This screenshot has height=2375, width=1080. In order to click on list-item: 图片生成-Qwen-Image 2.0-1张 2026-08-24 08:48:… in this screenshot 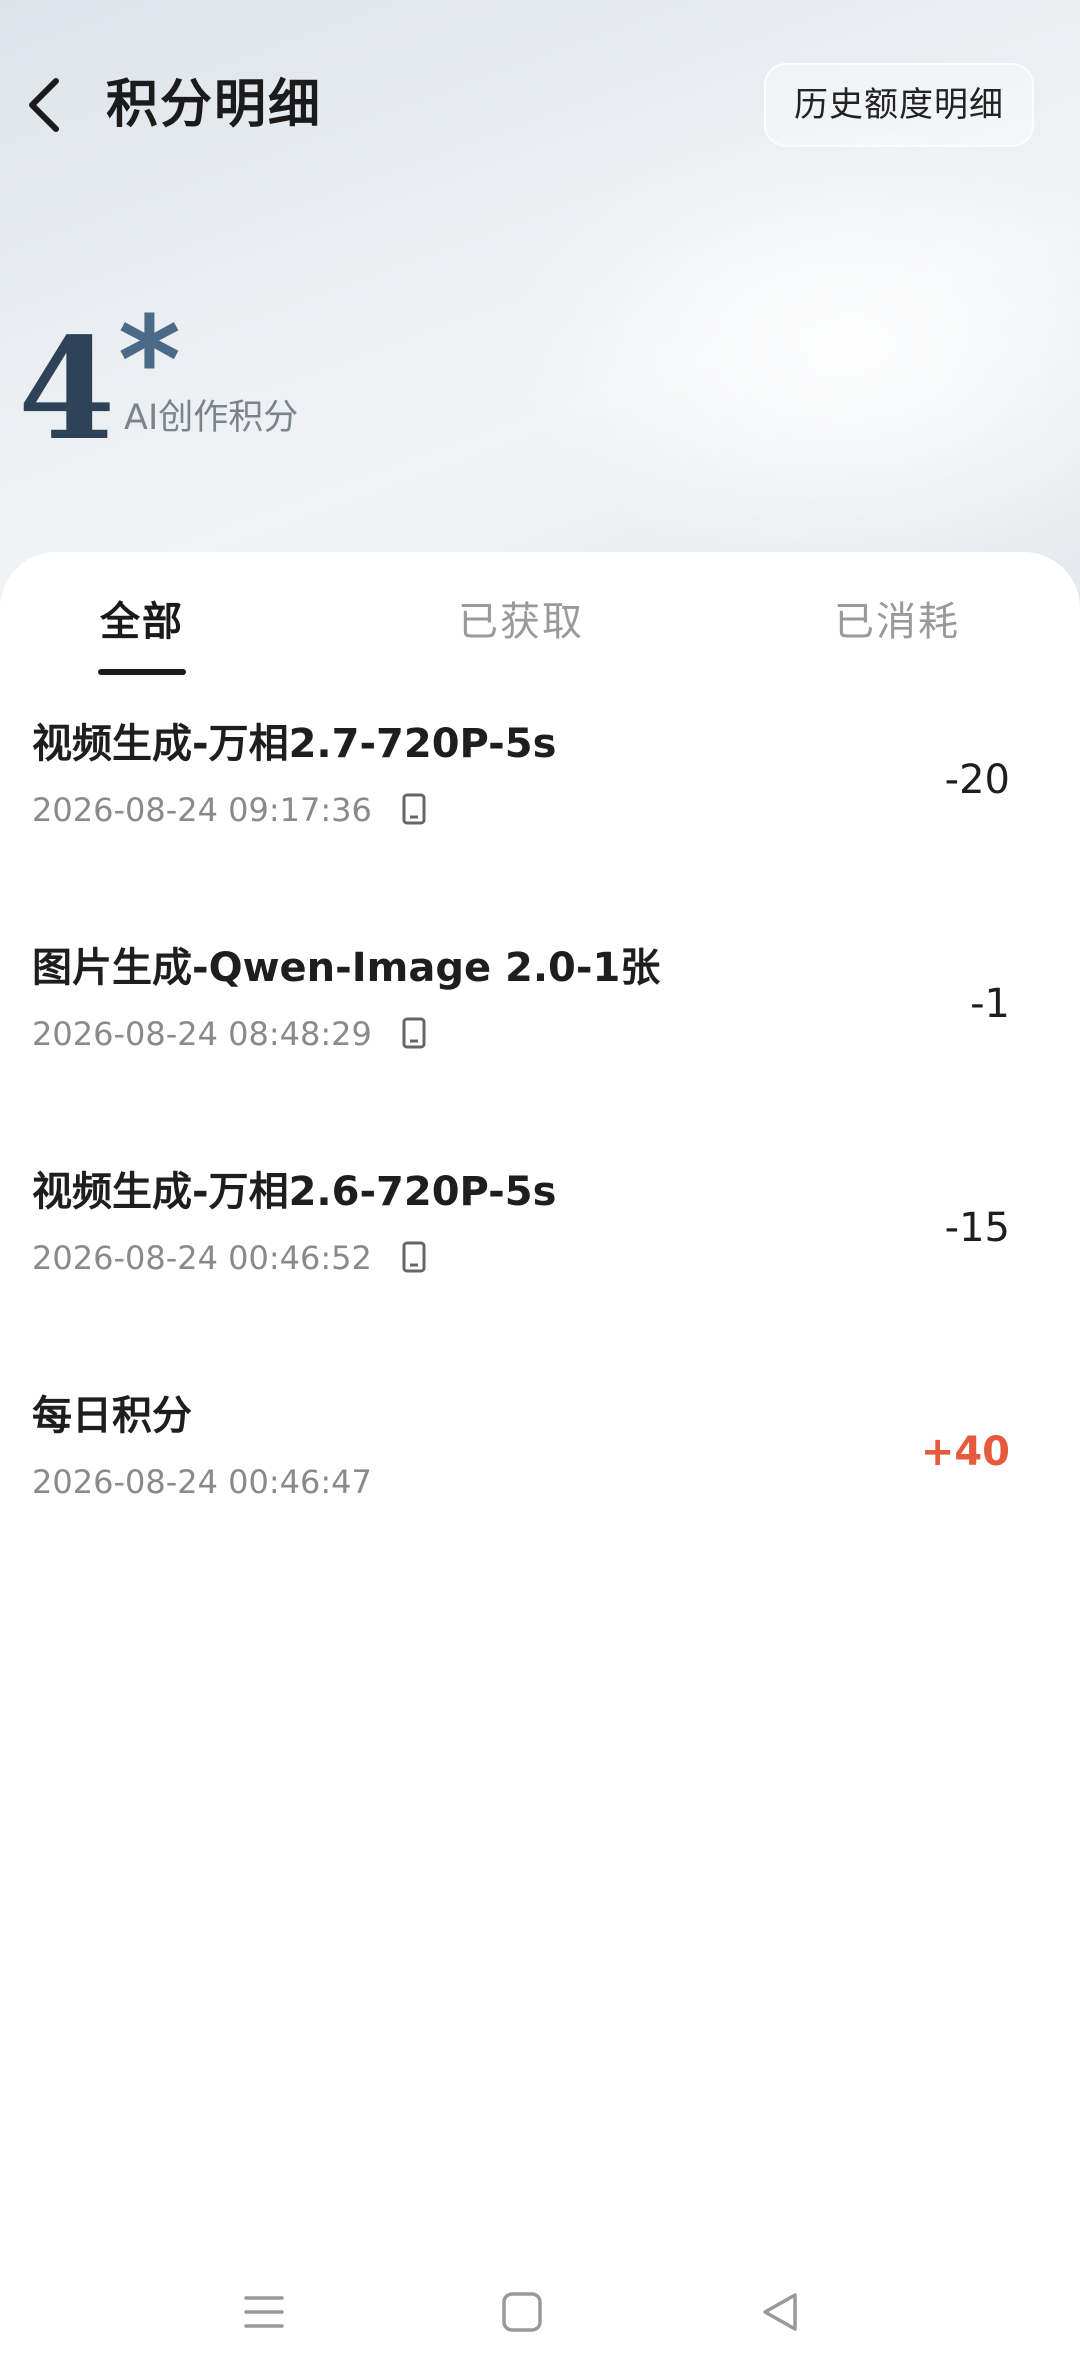, I will do `click(540, 1038)`.